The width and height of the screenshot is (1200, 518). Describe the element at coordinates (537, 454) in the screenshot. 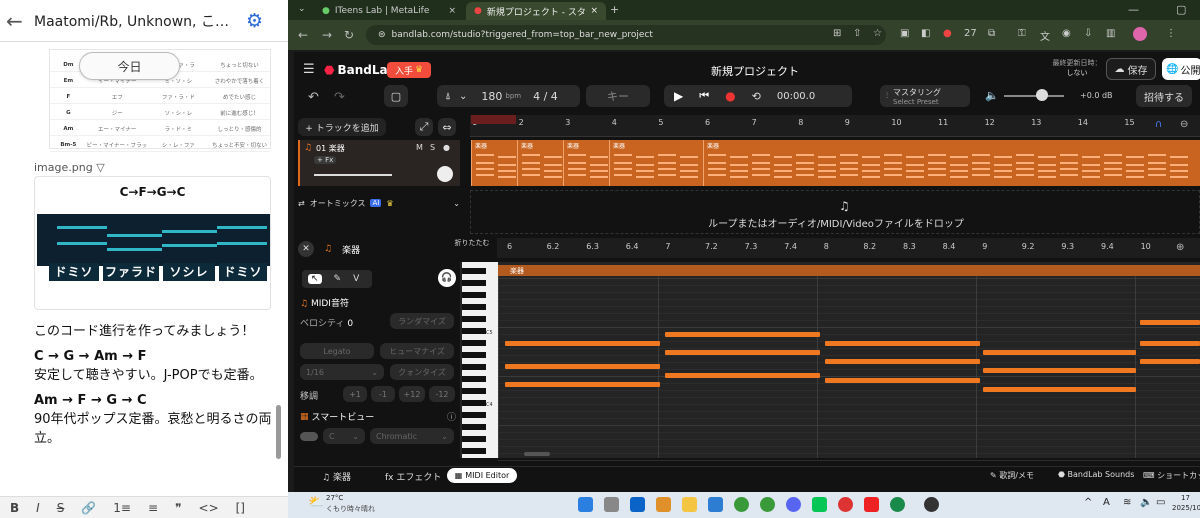

I see `horizontal-scrollbar` at that location.